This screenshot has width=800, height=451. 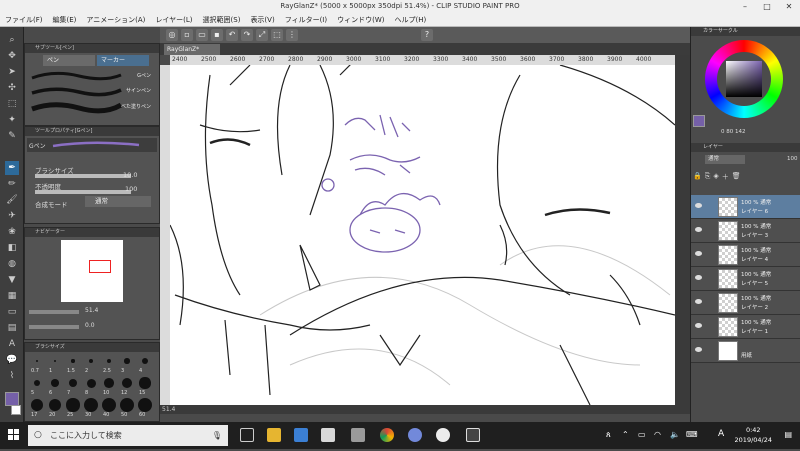 I want to click on navigator-zoom-slider, so click(x=54, y=312).